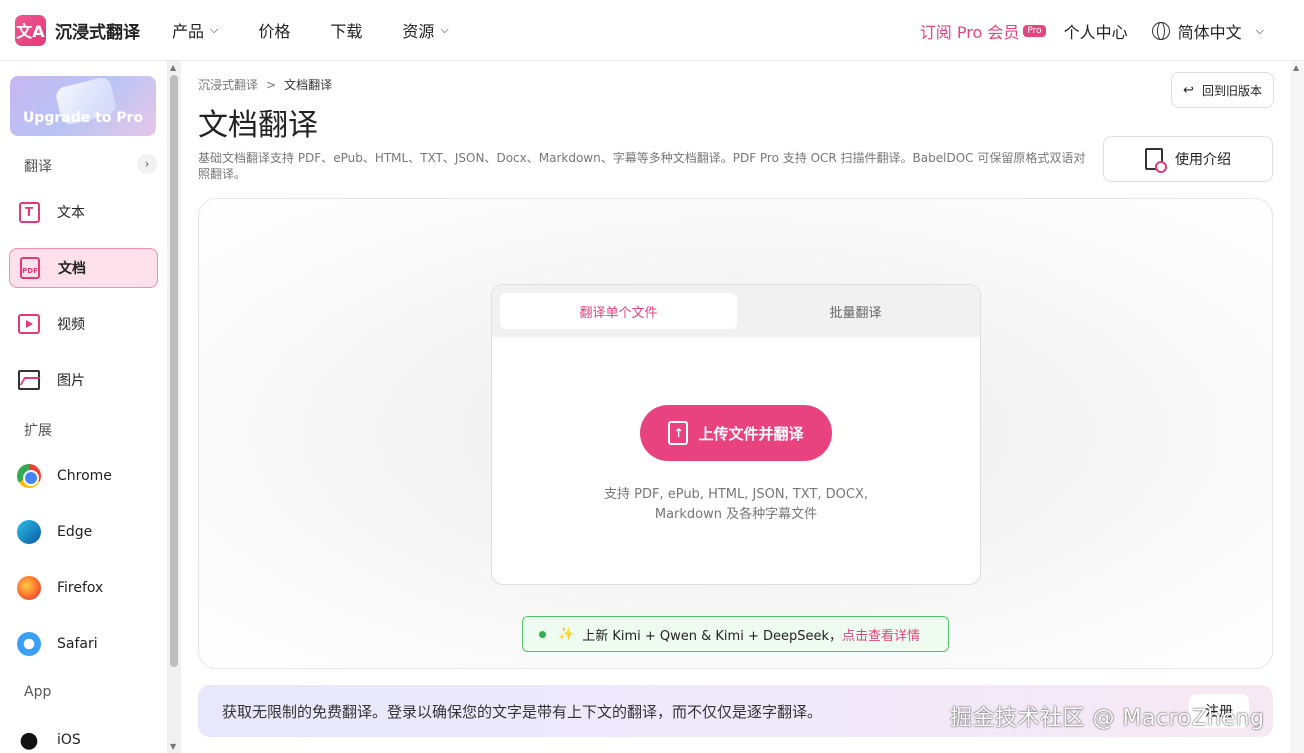  I want to click on nav-resources: 资源 ⌵, so click(425, 30).